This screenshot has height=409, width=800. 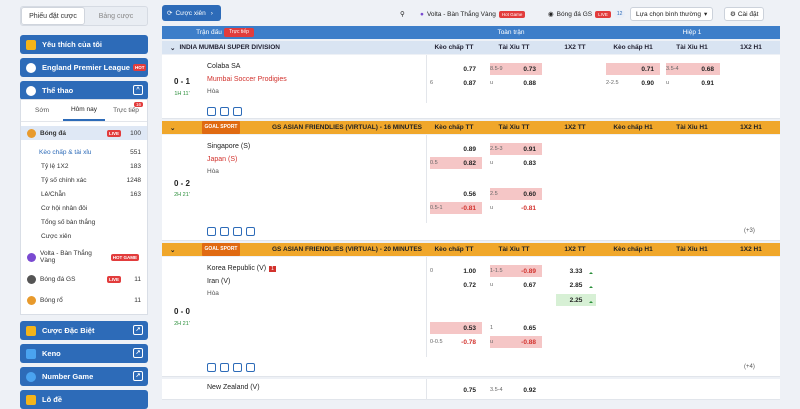 What do you see at coordinates (516, 285) in the screenshot?
I see `odds-cell: u 0.67` at bounding box center [516, 285].